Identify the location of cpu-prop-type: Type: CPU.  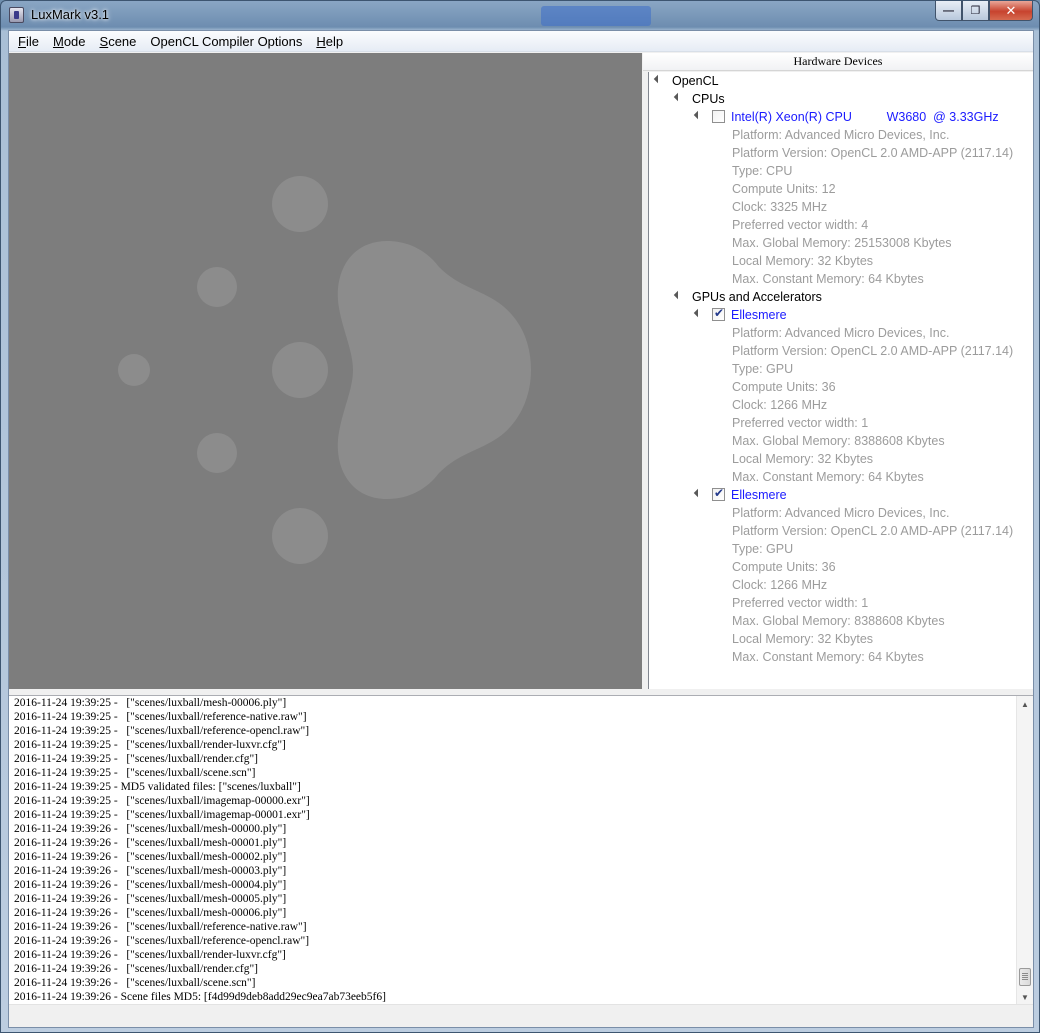
(762, 171).